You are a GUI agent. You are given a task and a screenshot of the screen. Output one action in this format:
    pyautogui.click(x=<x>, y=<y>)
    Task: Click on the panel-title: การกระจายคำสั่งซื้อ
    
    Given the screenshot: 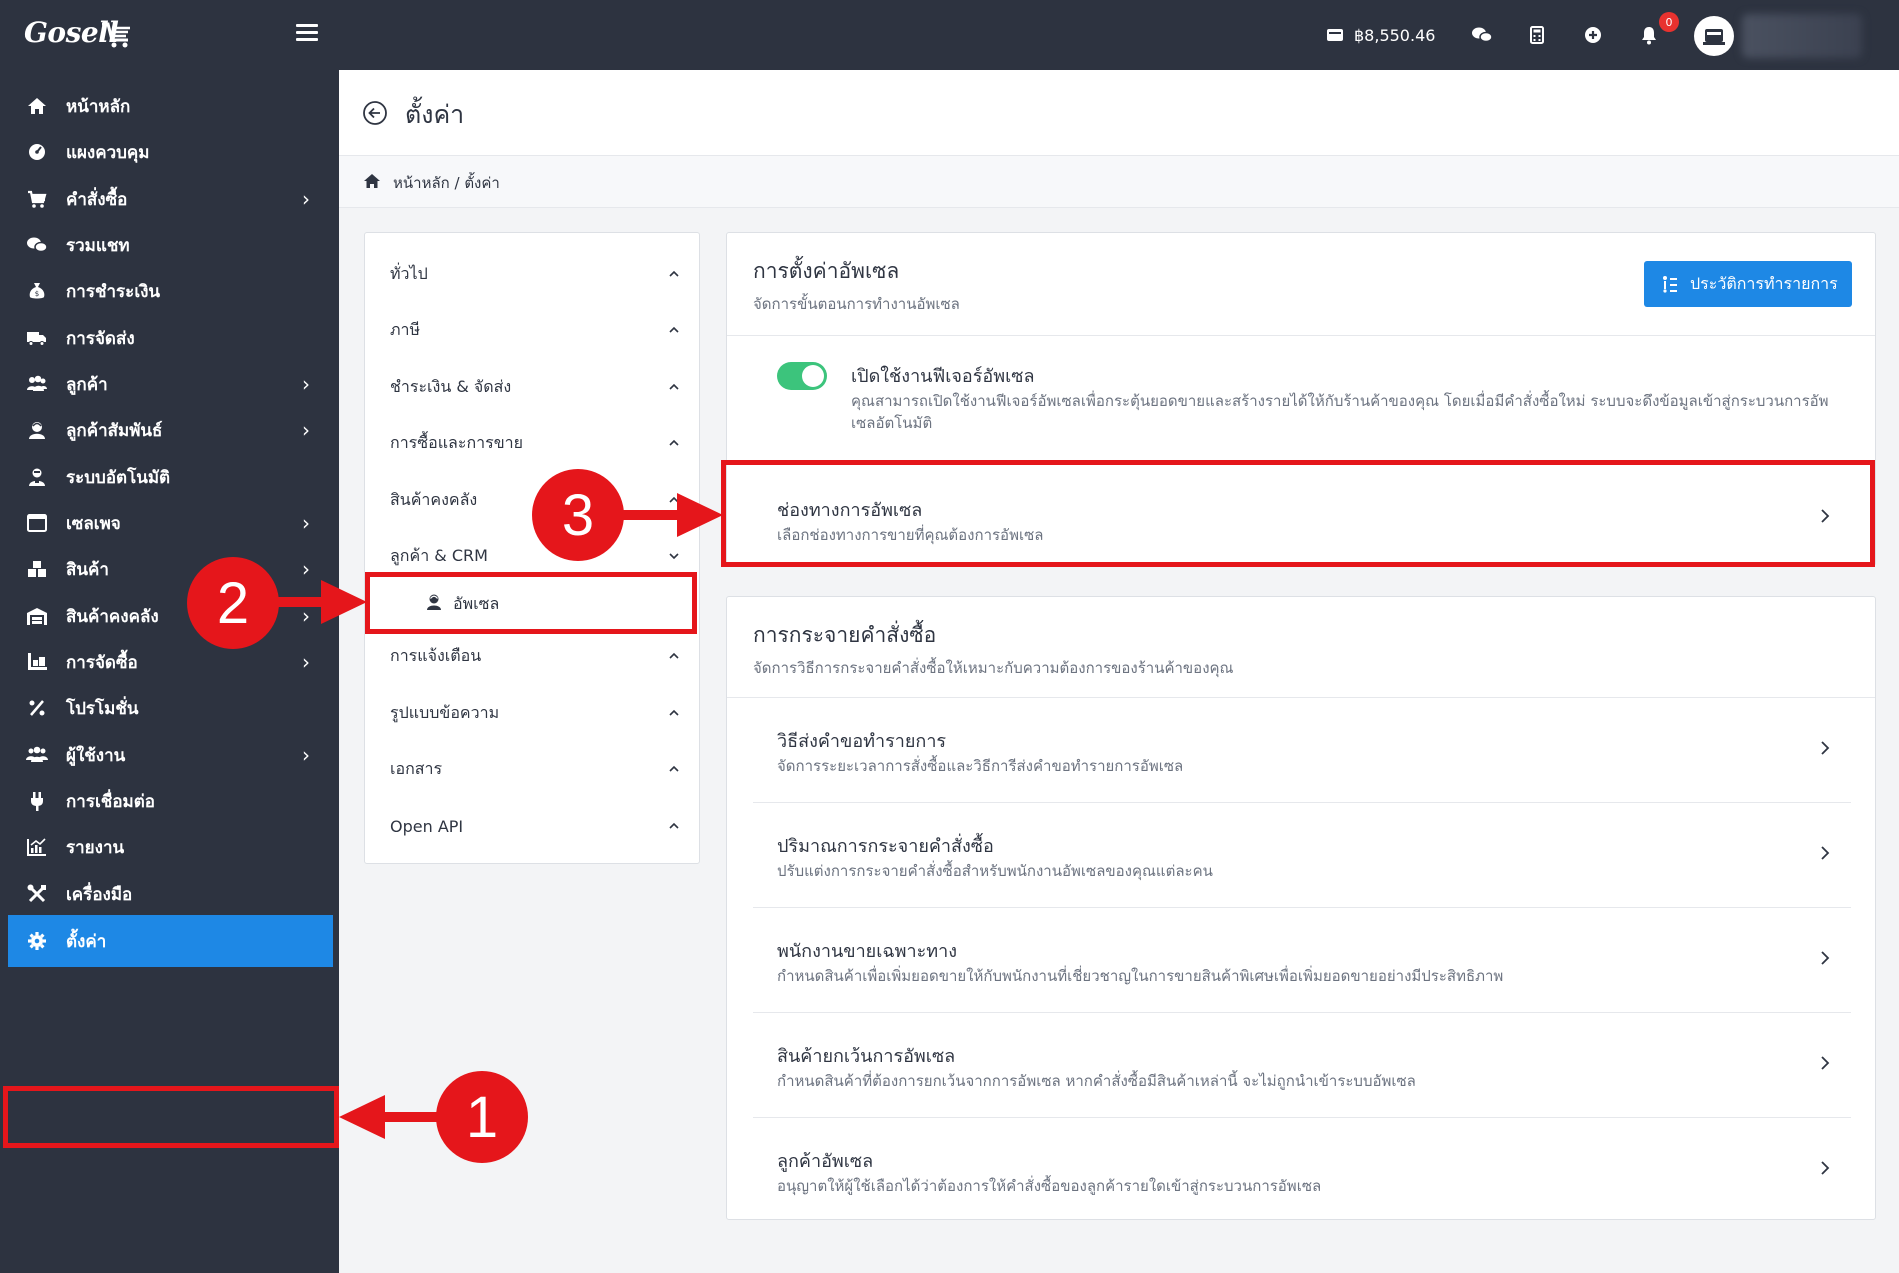 What is the action you would take?
    pyautogui.click(x=845, y=635)
    